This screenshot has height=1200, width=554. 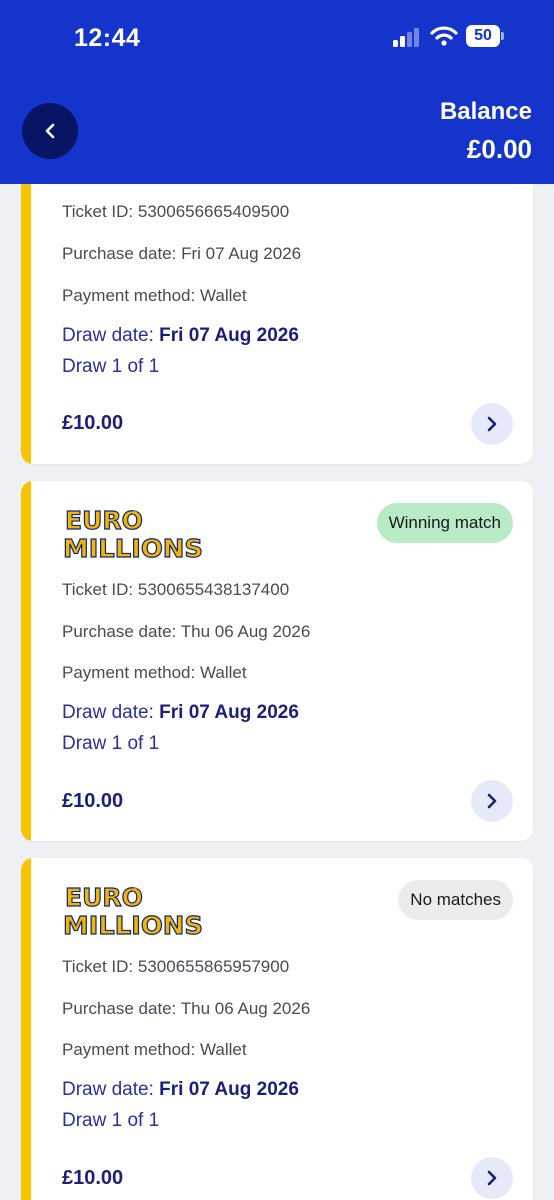 What do you see at coordinates (455, 900) in the screenshot?
I see `status-badge: No matches` at bounding box center [455, 900].